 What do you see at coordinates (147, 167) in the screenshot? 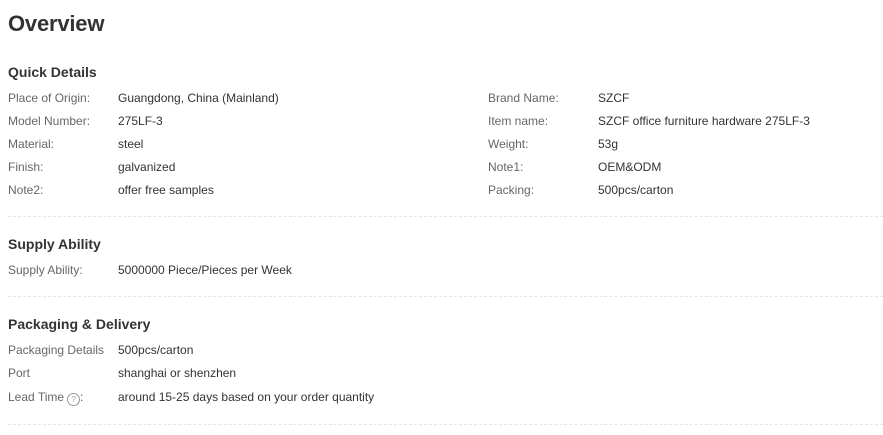
I see `detail-value: galvanized` at bounding box center [147, 167].